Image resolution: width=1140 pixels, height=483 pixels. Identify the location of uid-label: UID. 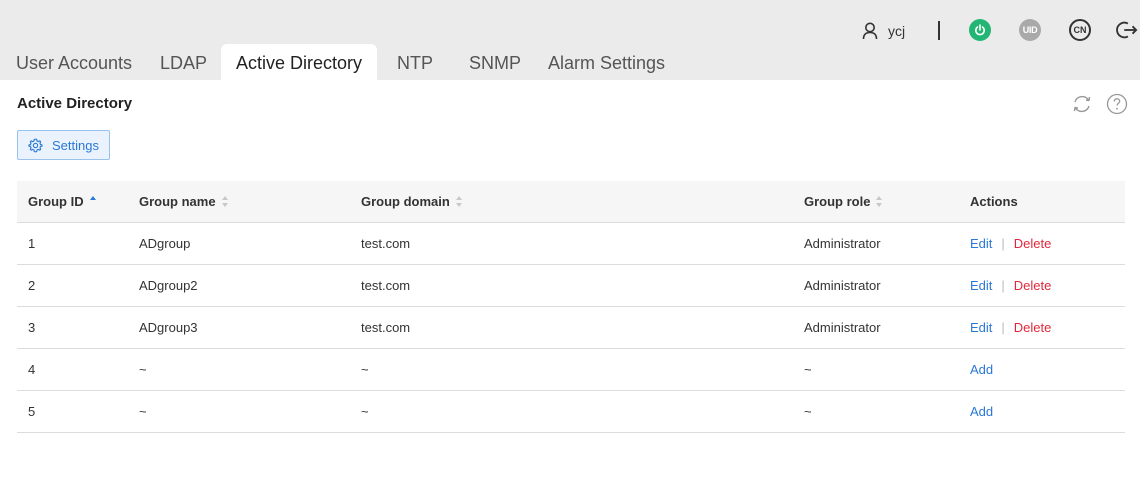
(1030, 30).